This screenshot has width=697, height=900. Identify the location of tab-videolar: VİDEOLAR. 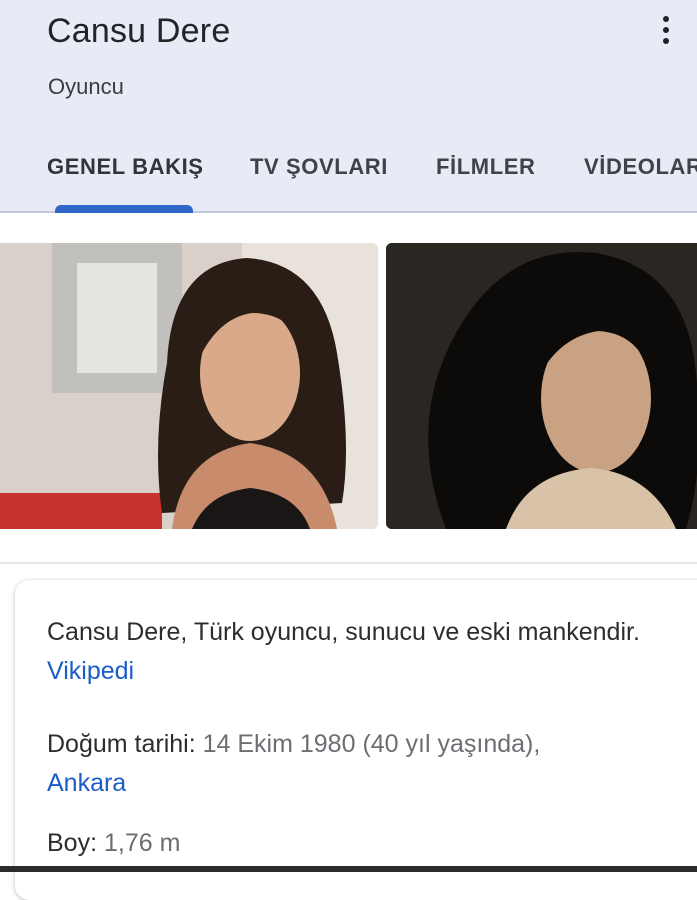
(640, 167).